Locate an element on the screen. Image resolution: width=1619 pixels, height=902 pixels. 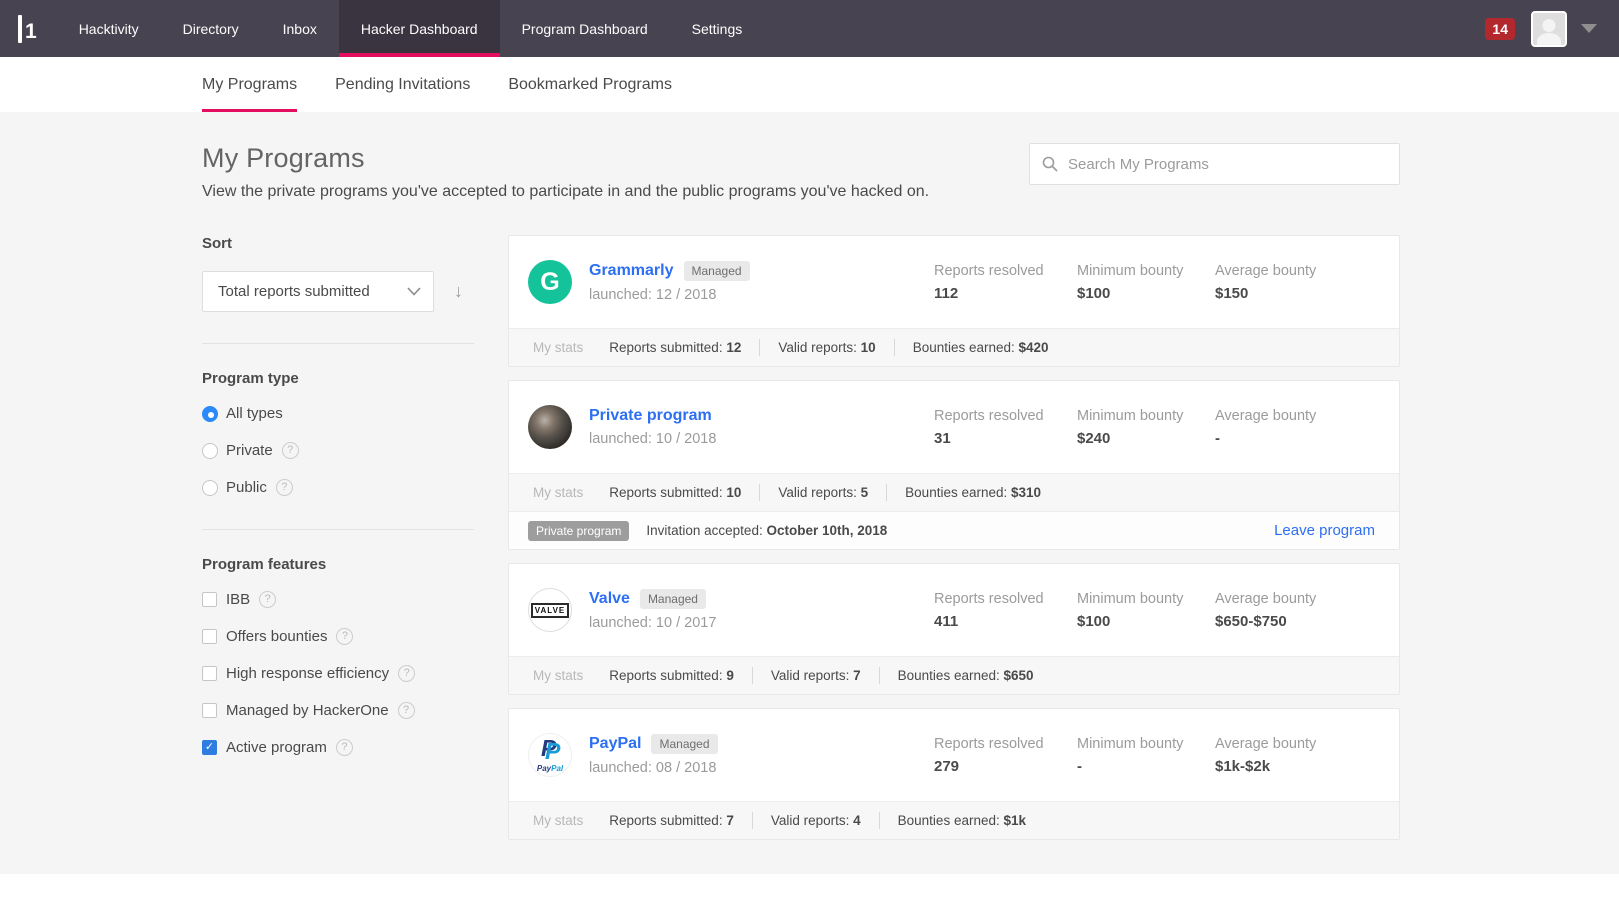
search-input is located at coordinates (1214, 164).